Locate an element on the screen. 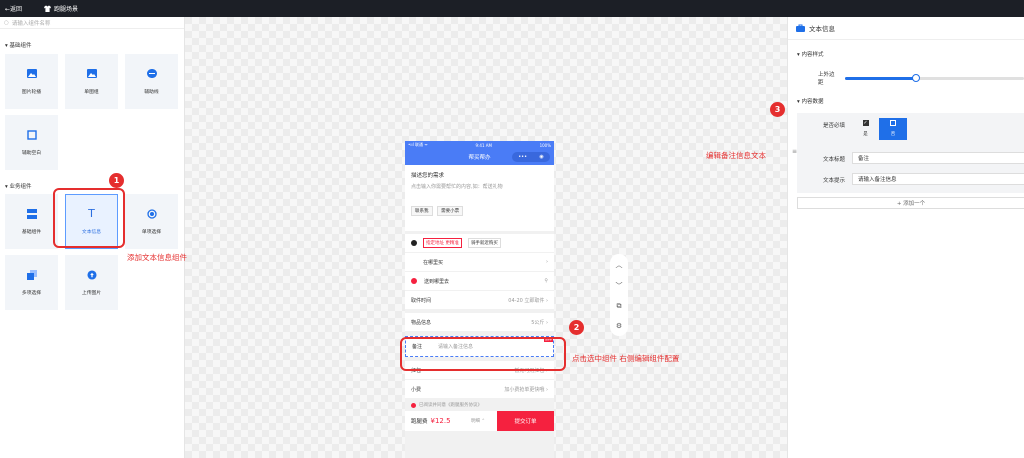 The width and height of the screenshot is (1024, 458). order-bar: 跑腿费 ¥12.5 明细 ⌃ 提交订单 is located at coordinates (479, 421).